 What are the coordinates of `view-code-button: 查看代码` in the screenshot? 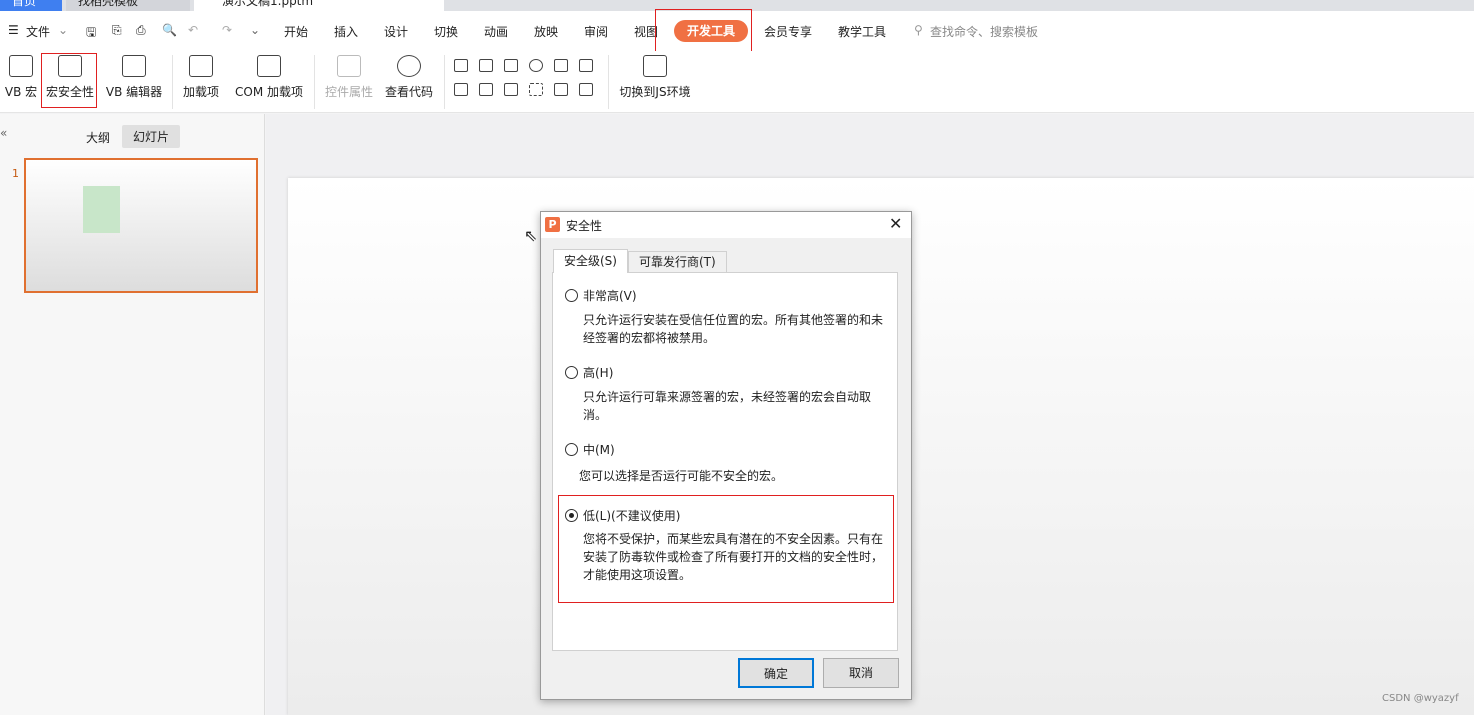 It's located at (409, 75).